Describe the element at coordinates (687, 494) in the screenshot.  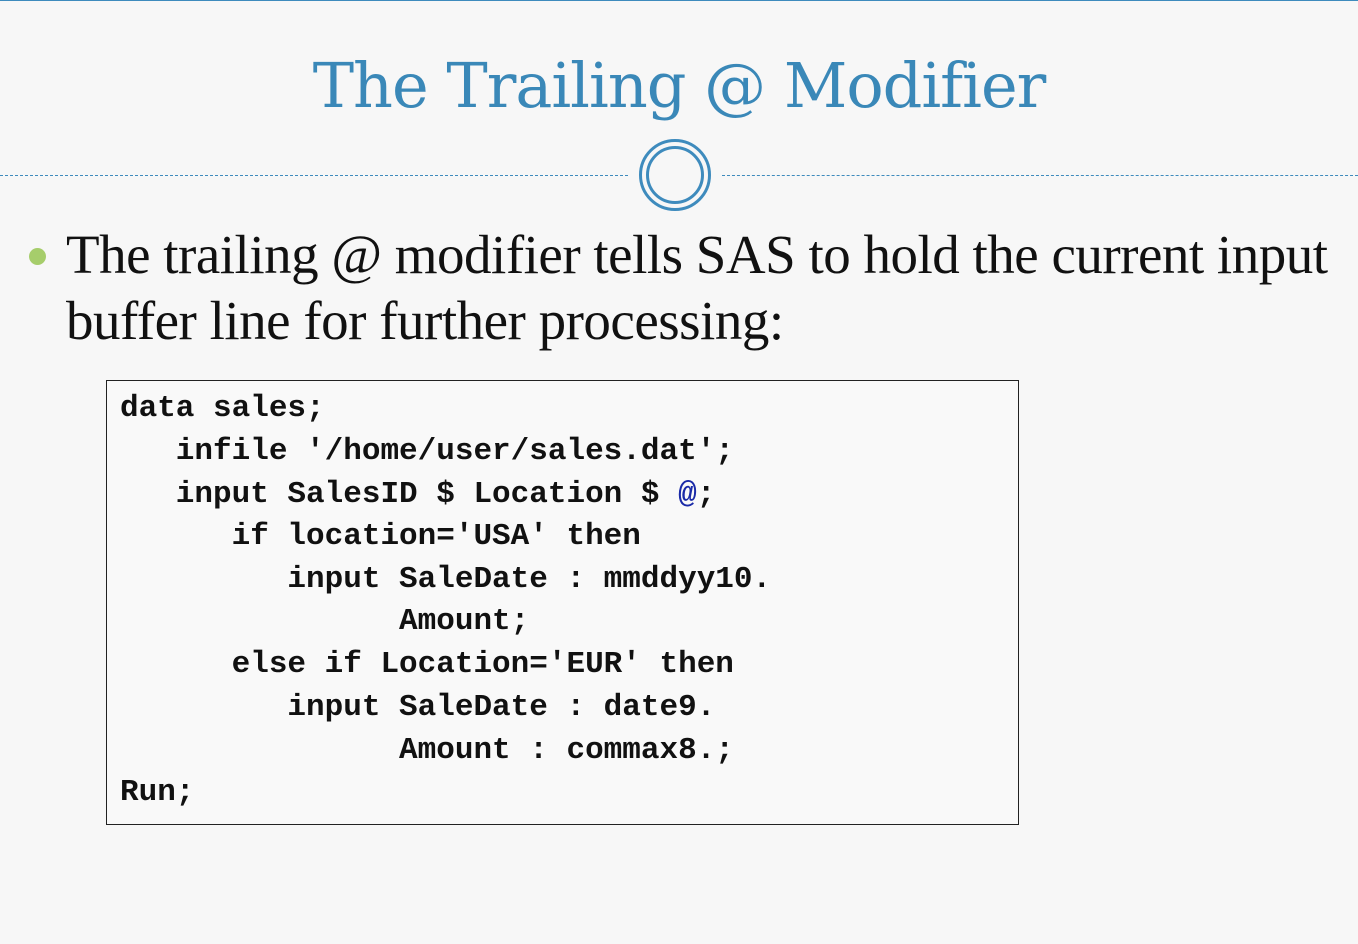
I see `trailing-at-highlight: @` at that location.